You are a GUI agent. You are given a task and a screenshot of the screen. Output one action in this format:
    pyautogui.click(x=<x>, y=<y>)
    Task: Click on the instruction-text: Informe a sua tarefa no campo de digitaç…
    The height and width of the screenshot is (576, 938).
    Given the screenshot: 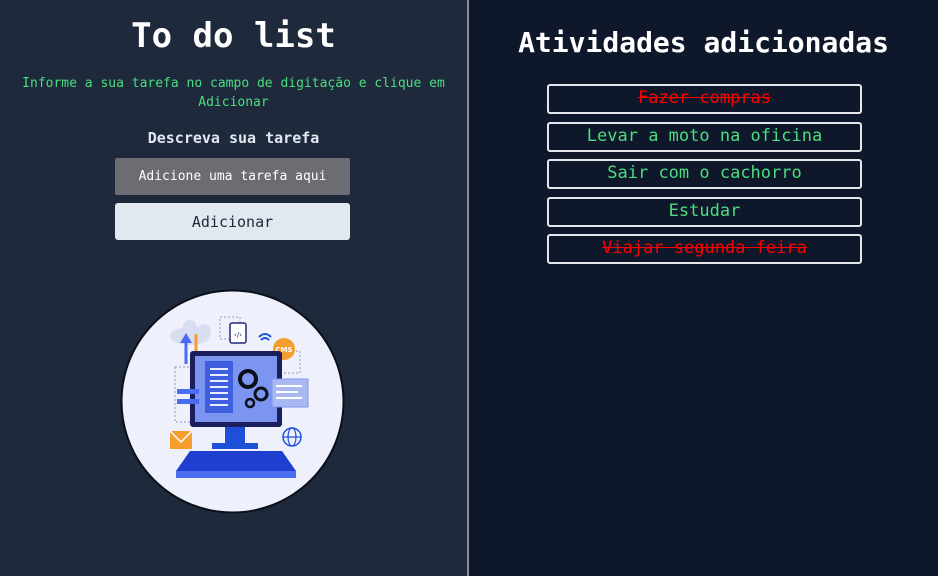 What is the action you would take?
    pyautogui.click(x=233, y=93)
    